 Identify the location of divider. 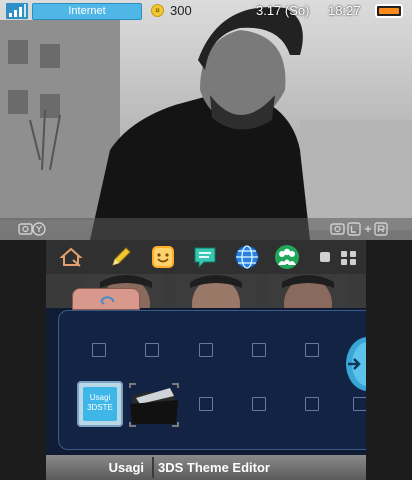
(153, 467).